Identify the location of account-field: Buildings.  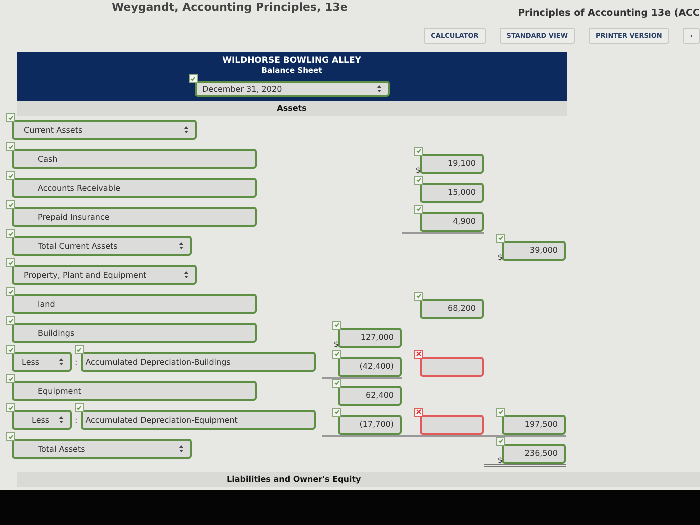
(134, 333).